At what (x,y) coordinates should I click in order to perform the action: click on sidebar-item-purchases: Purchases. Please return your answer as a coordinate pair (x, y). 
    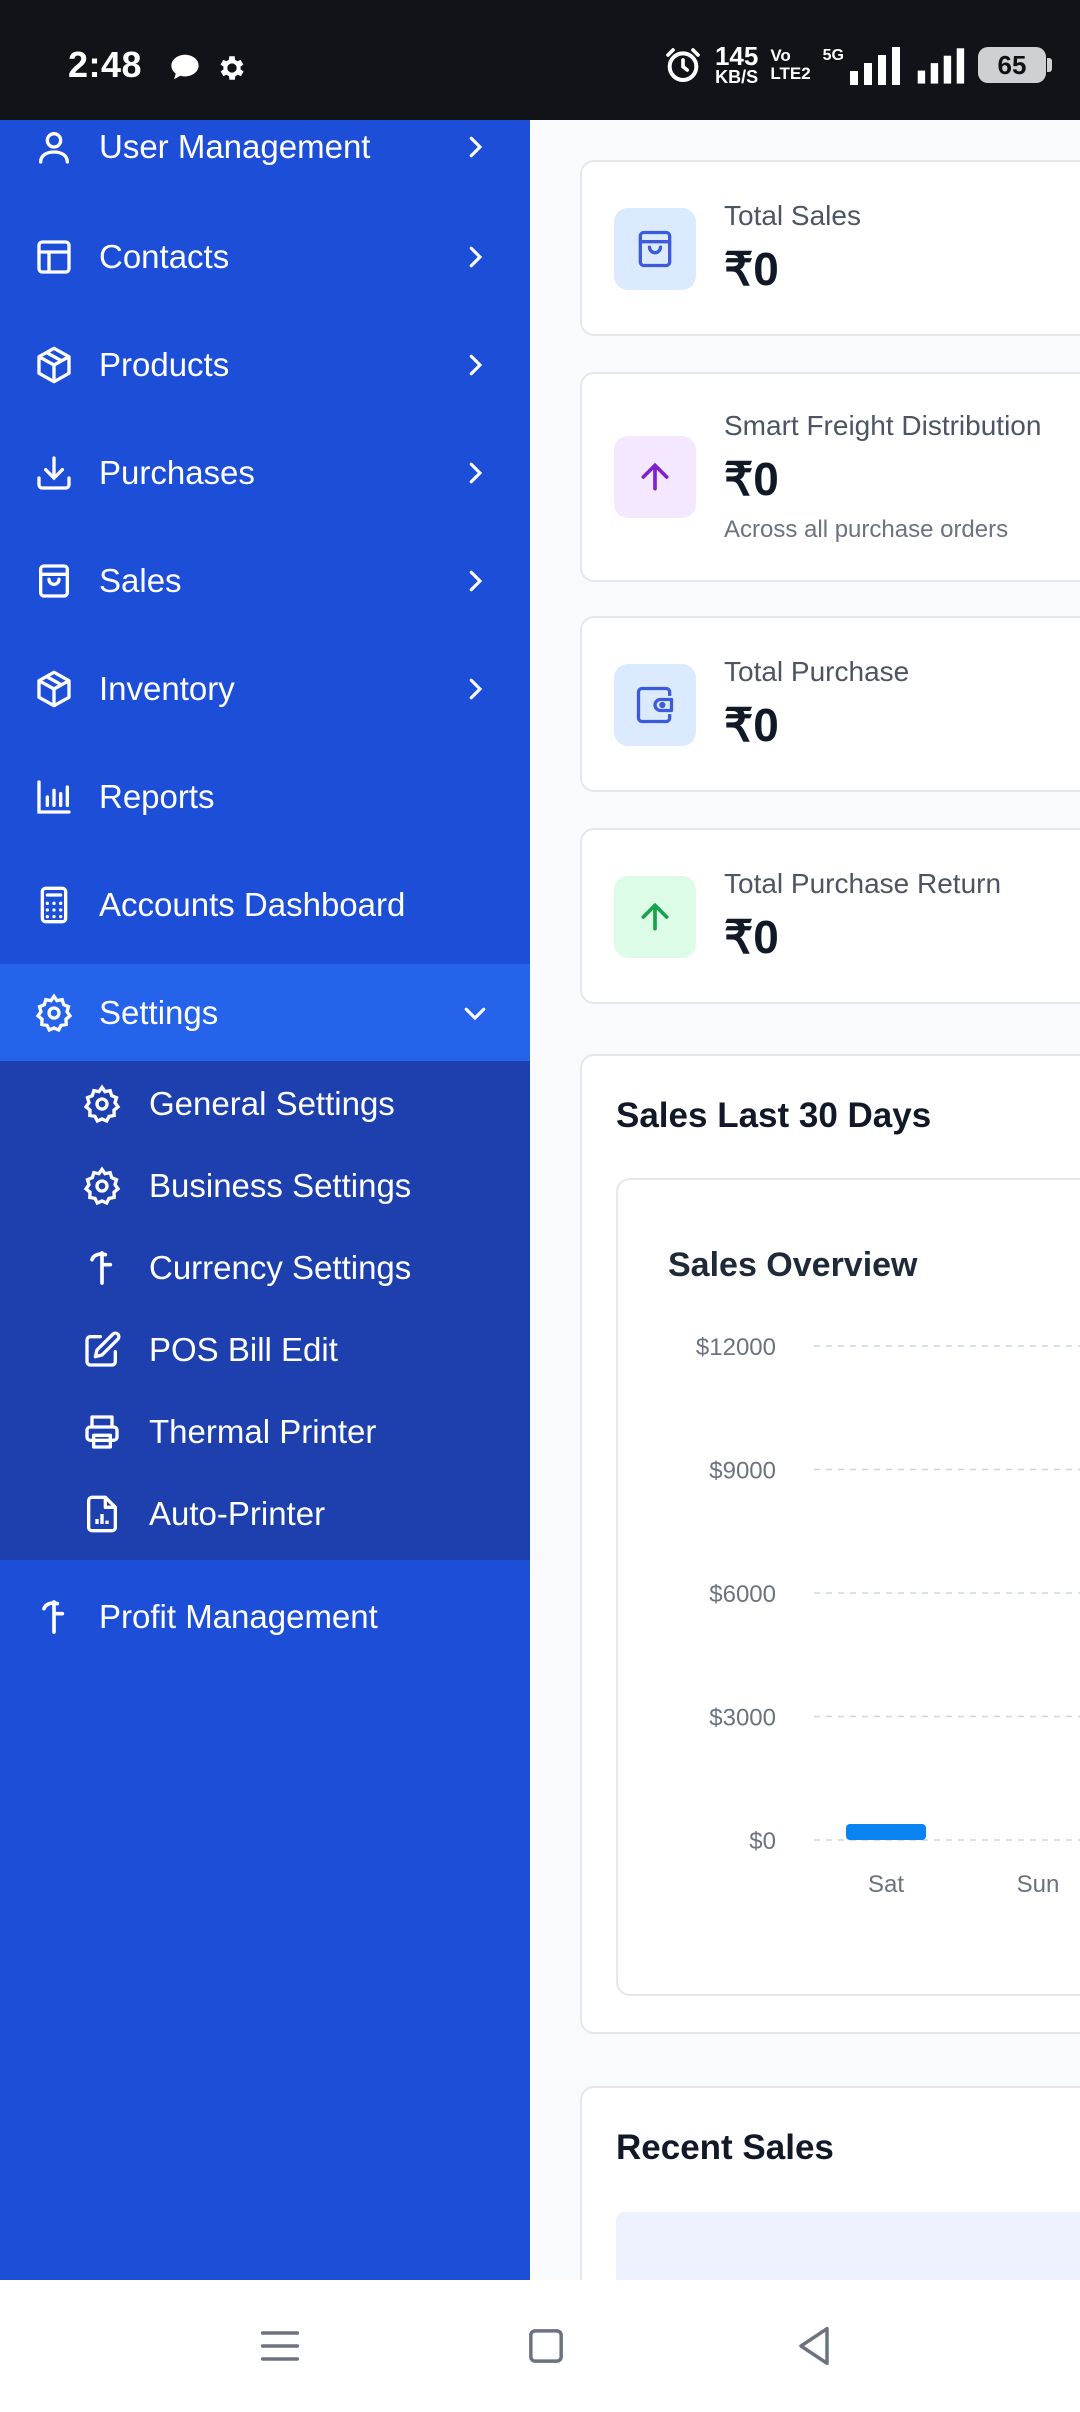
    Looking at the image, I should click on (265, 473).